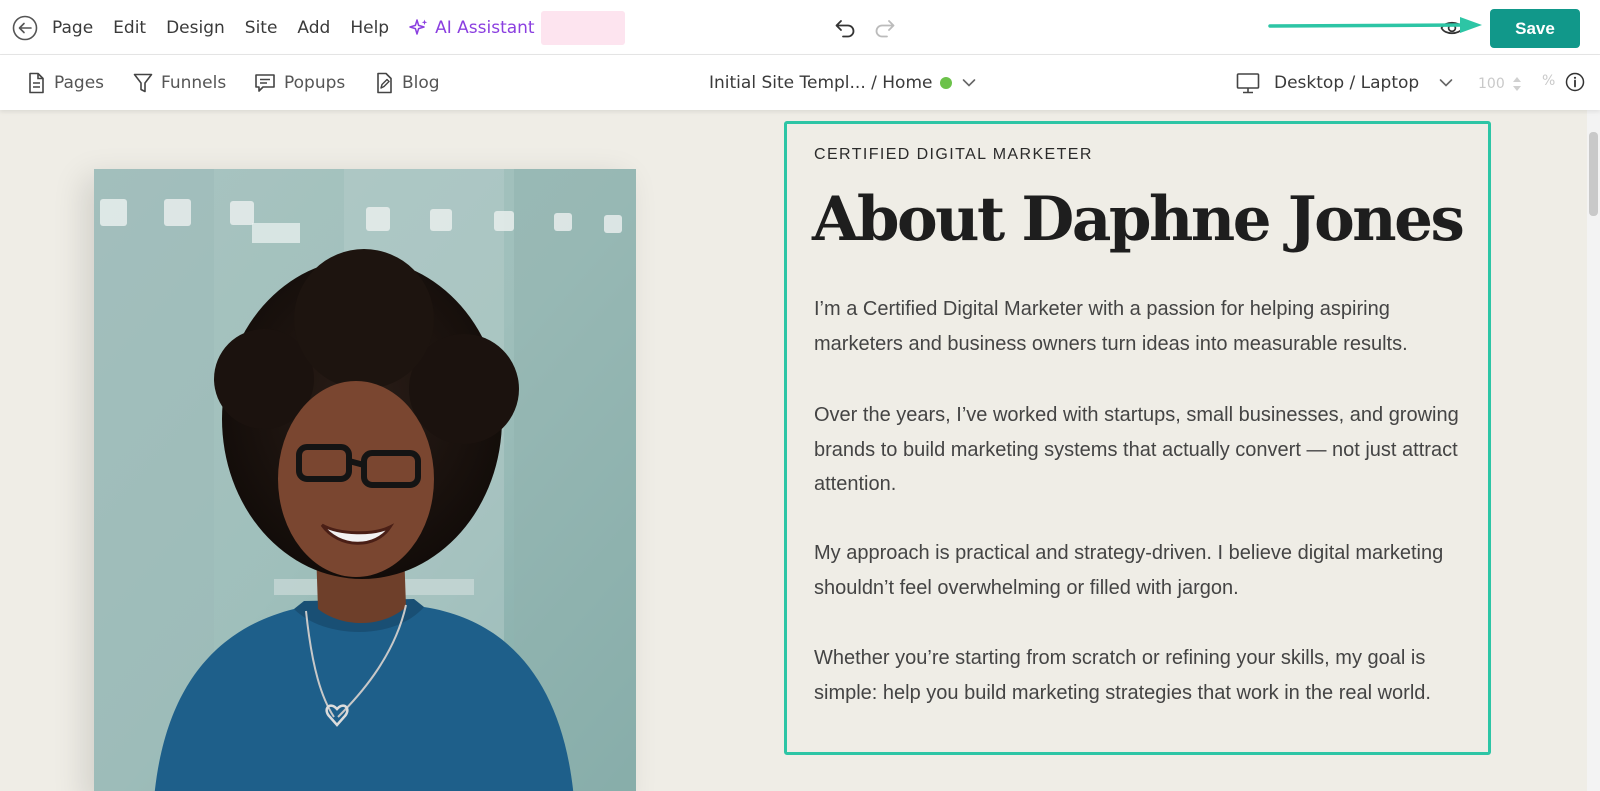 This screenshot has height=791, width=1600. What do you see at coordinates (421, 82) in the screenshot?
I see `blog-label: Blog` at bounding box center [421, 82].